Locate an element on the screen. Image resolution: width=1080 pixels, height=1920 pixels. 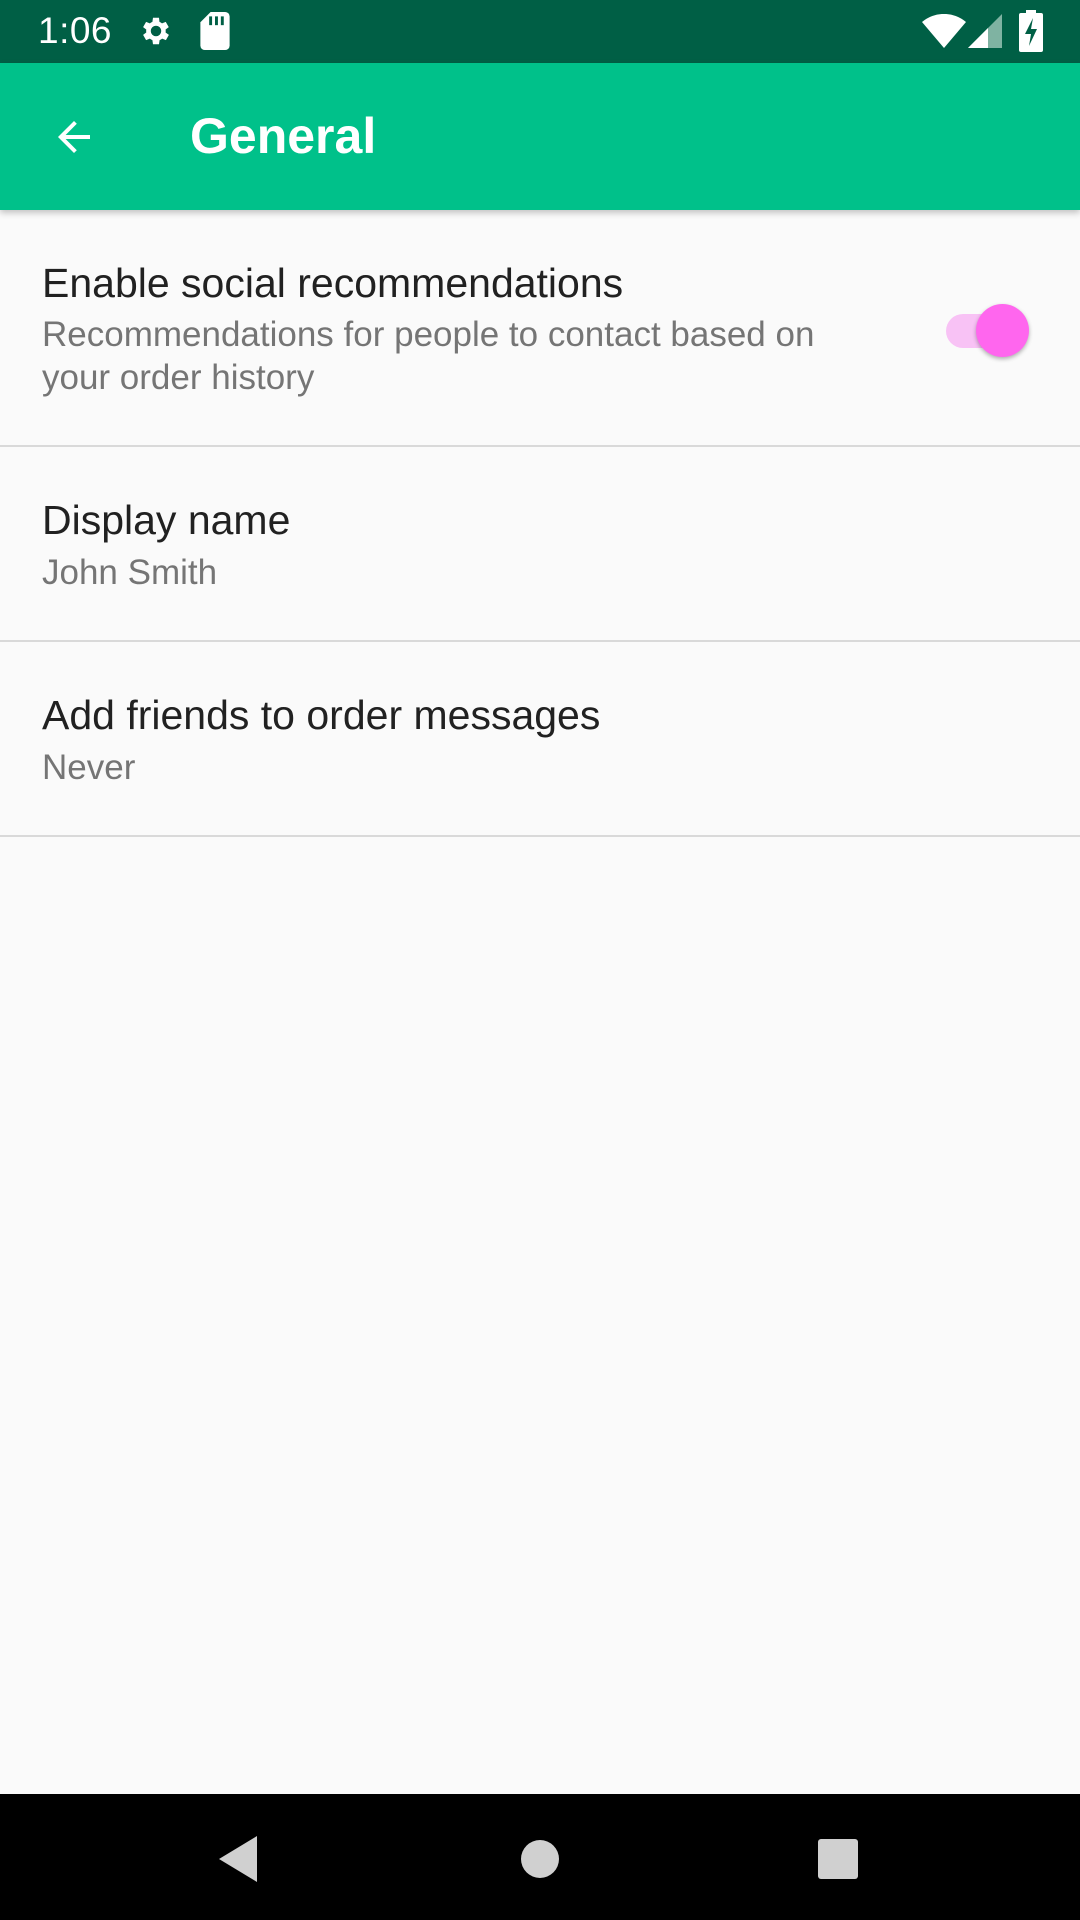
pref-summary: Never is located at coordinates (89, 767).